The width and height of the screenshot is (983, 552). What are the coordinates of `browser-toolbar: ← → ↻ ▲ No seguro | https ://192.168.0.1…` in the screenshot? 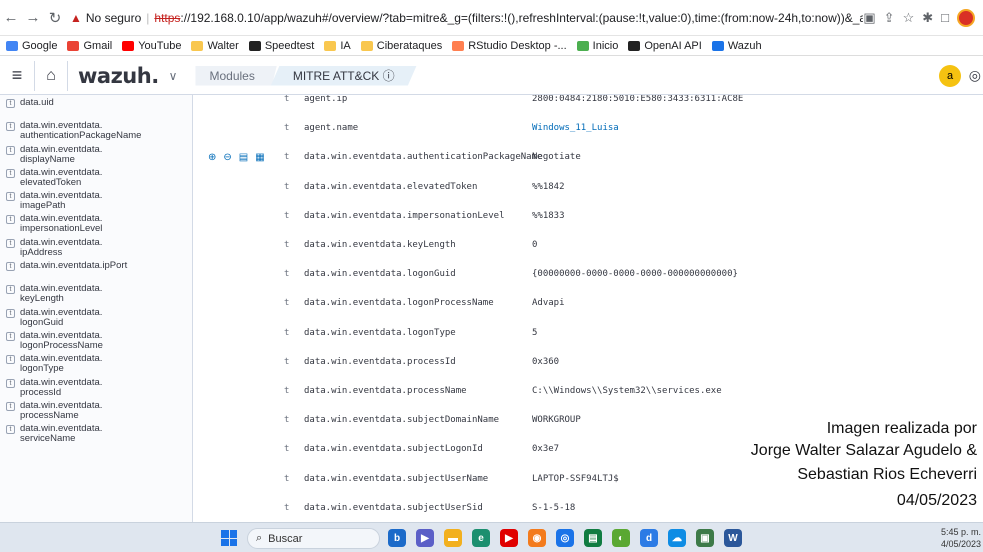 It's located at (491, 18).